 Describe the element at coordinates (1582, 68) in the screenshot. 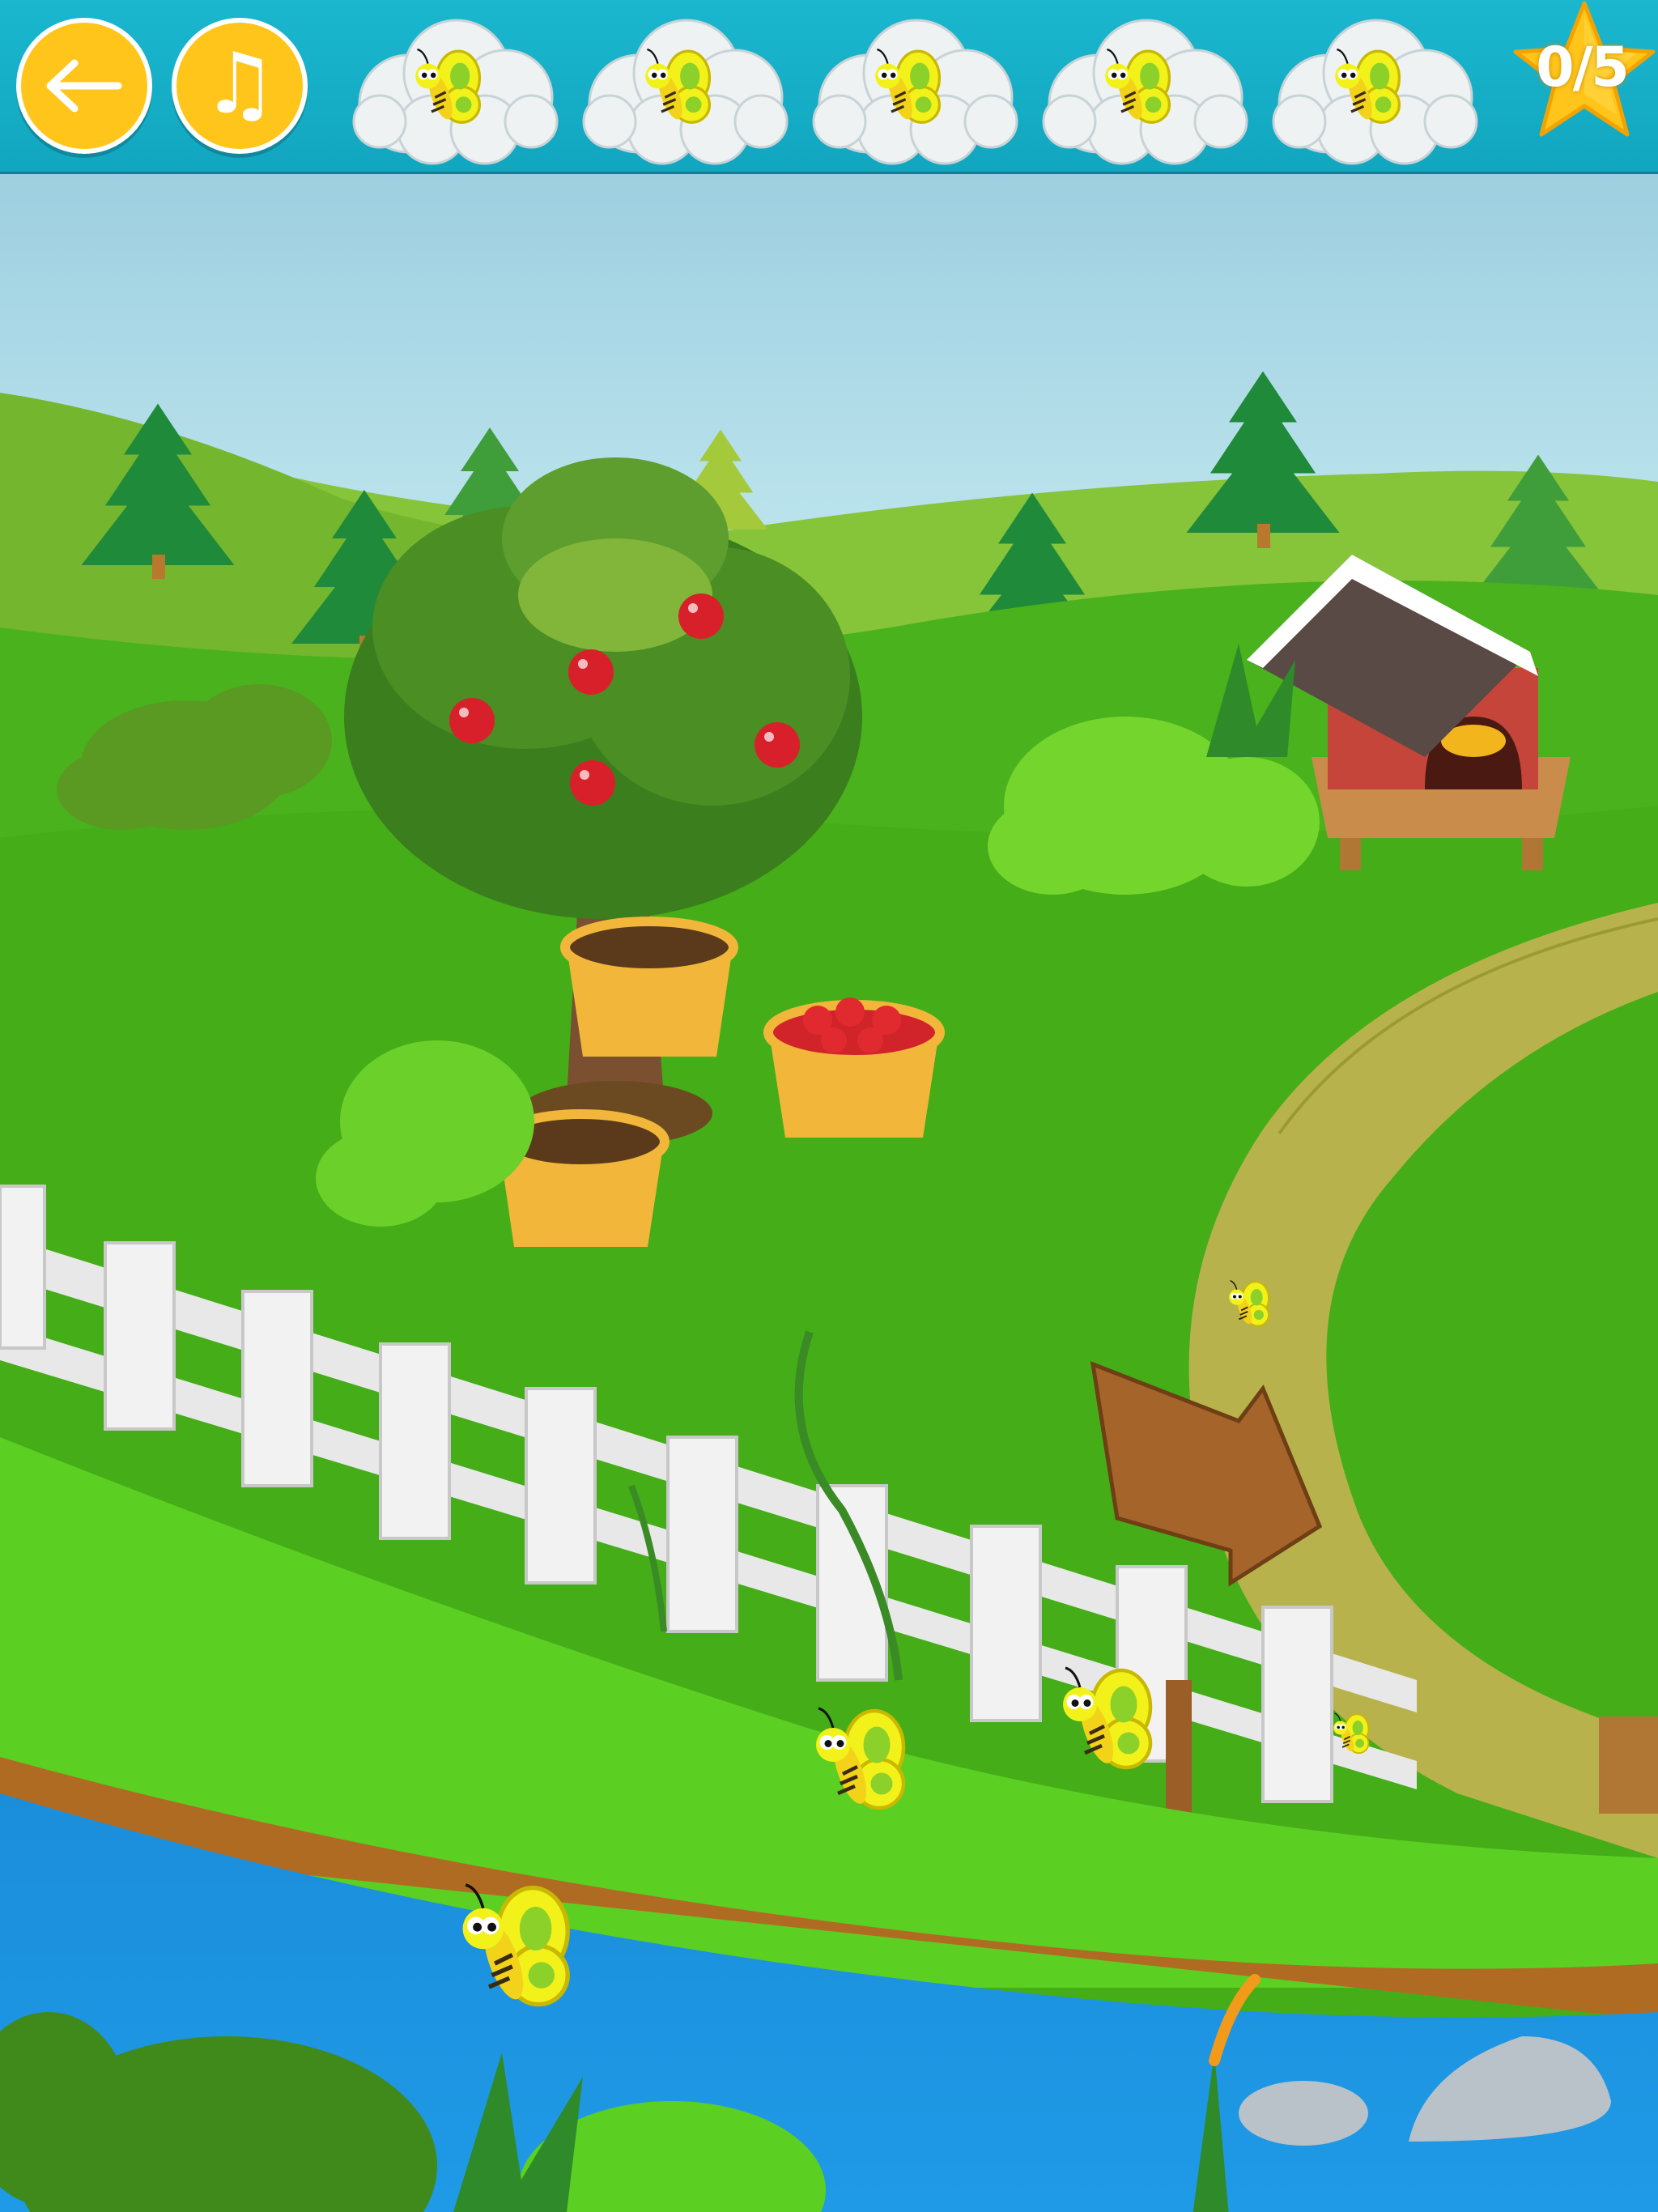

I see `score-counter: 0/5` at that location.